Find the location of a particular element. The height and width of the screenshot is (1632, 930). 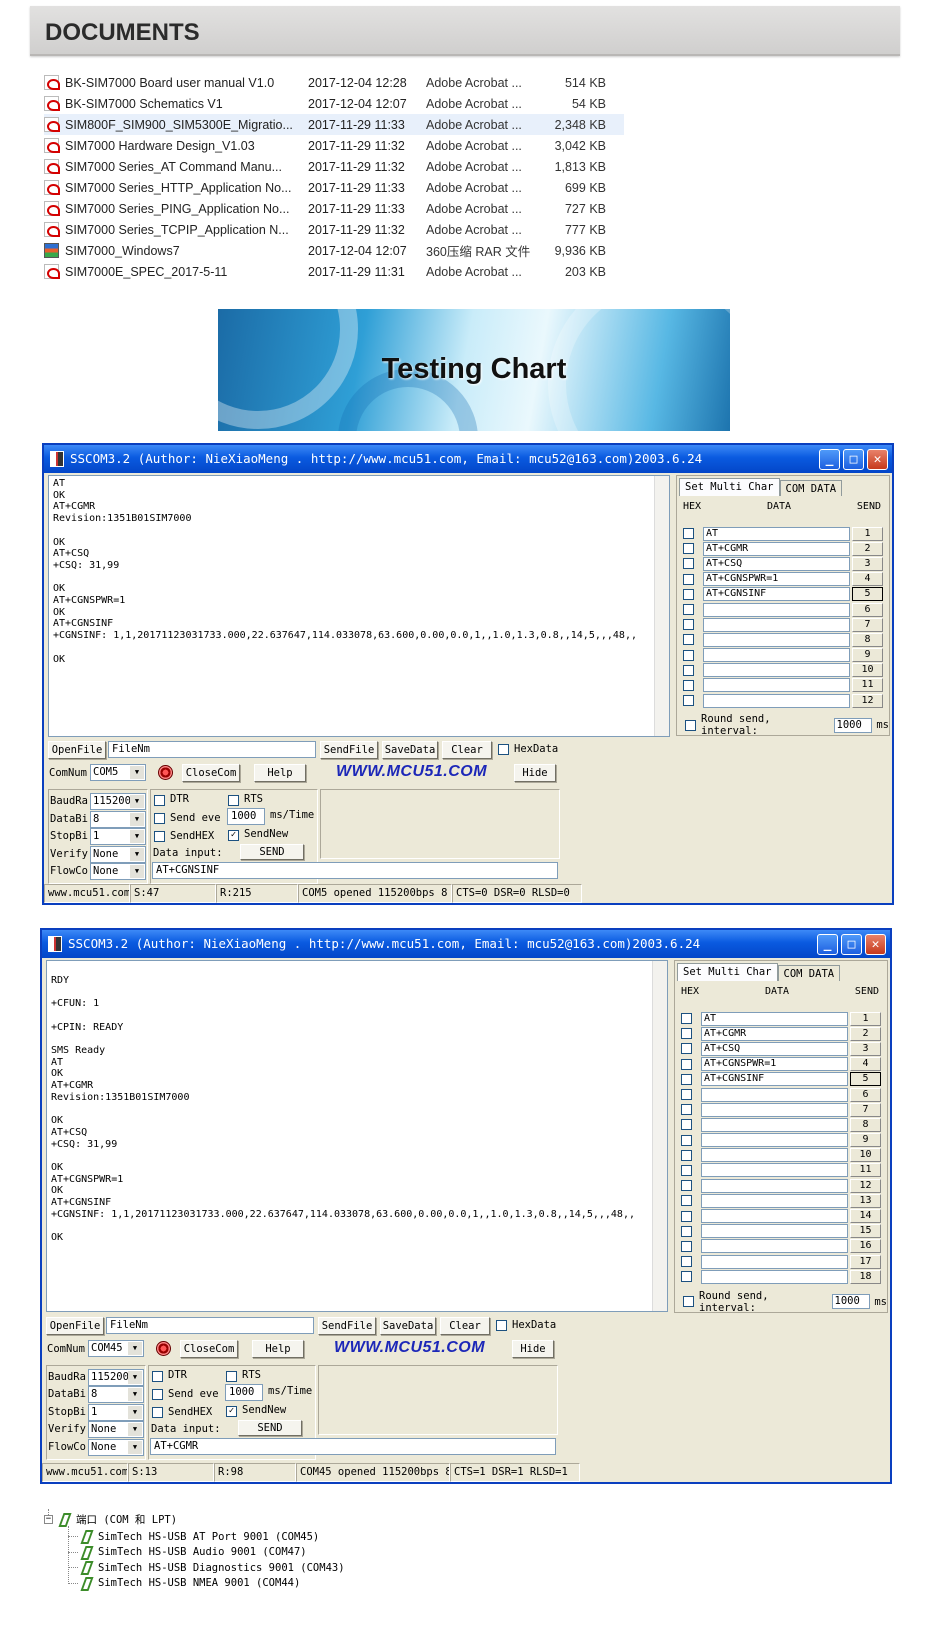

tab-com-data: COM DATA is located at coordinates (809, 973).